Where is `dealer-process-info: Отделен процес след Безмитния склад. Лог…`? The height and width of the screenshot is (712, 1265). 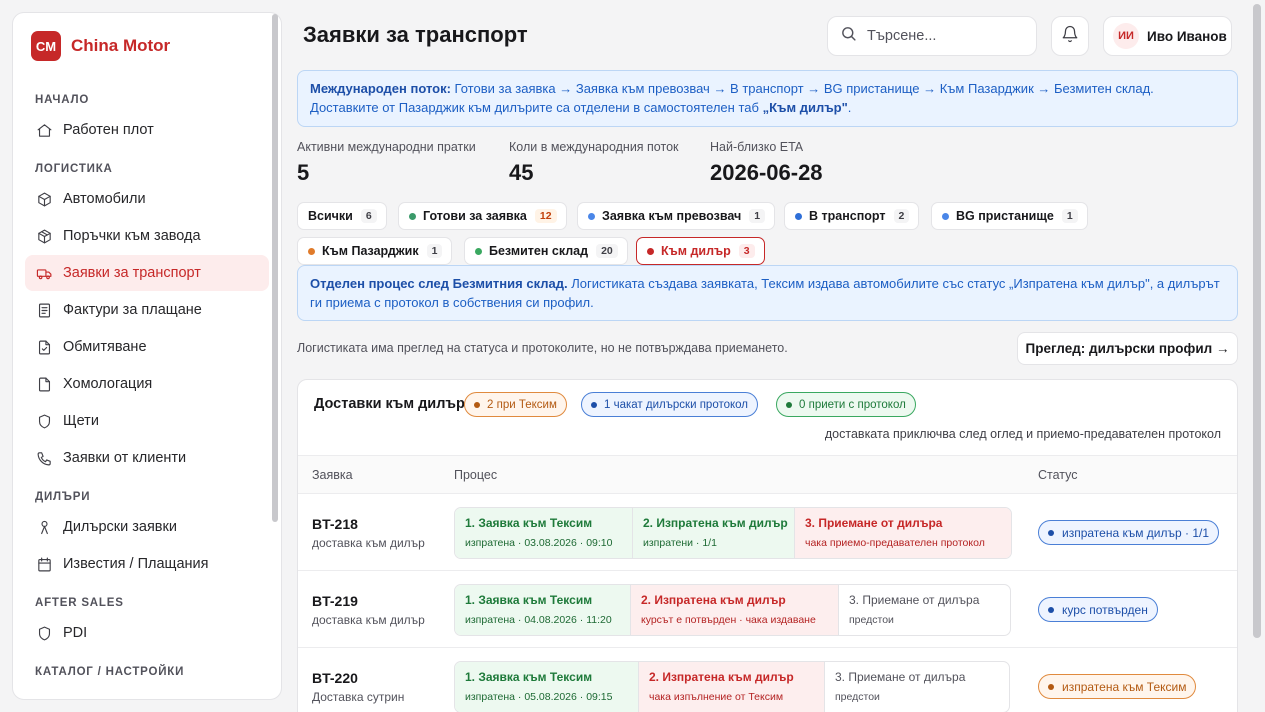
dealer-process-info: Отделен процес след Безмитния склад. Лог… is located at coordinates (767, 293).